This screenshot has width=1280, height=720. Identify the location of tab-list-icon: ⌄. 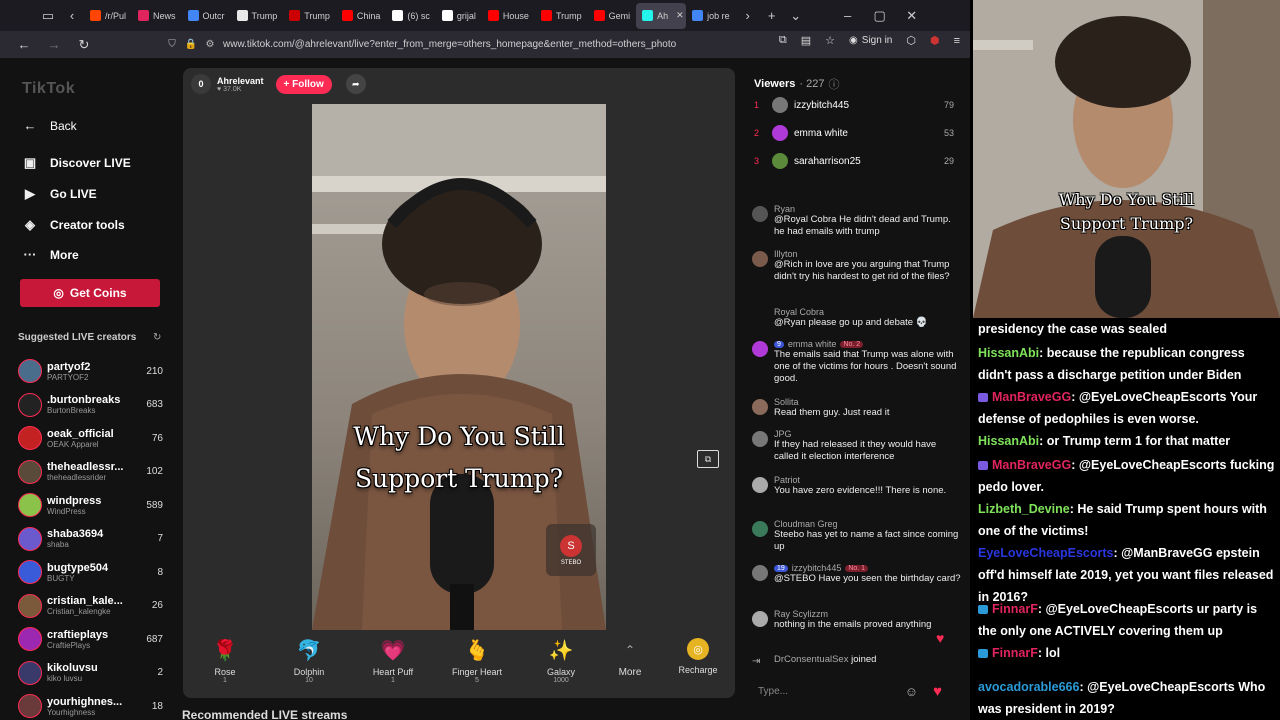
(796, 16).